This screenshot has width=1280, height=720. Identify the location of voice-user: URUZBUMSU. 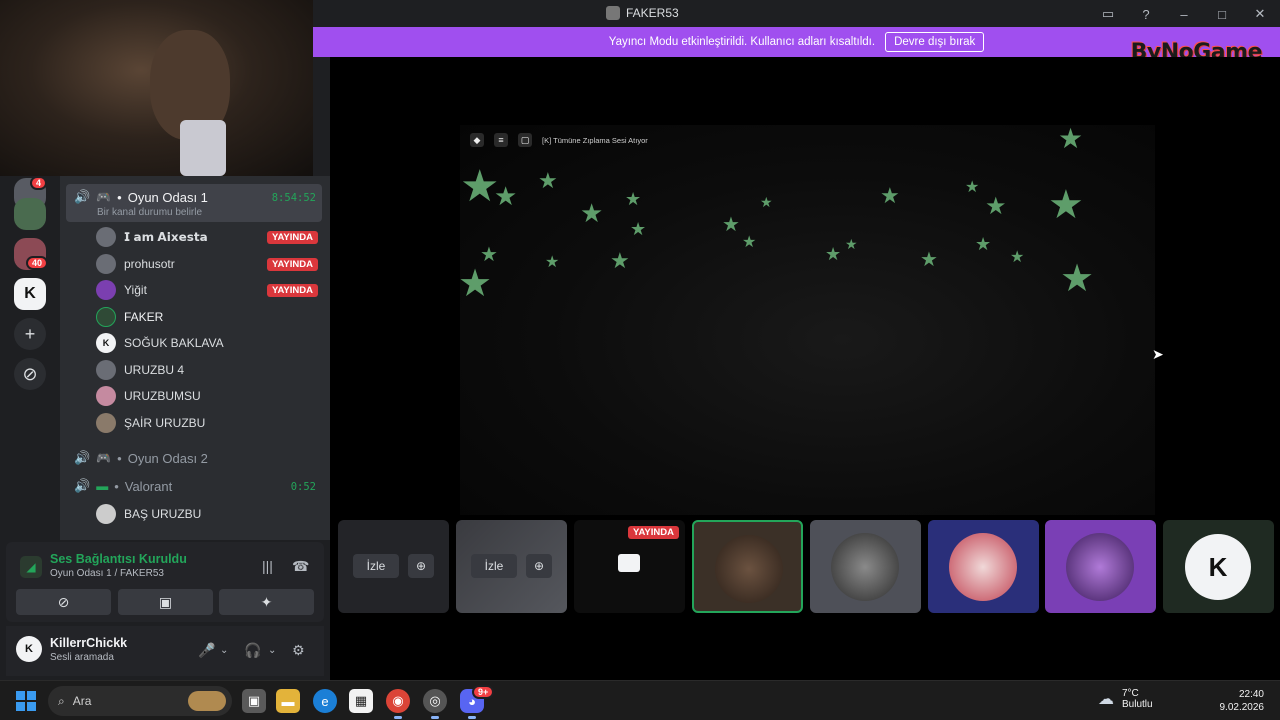
(207, 396).